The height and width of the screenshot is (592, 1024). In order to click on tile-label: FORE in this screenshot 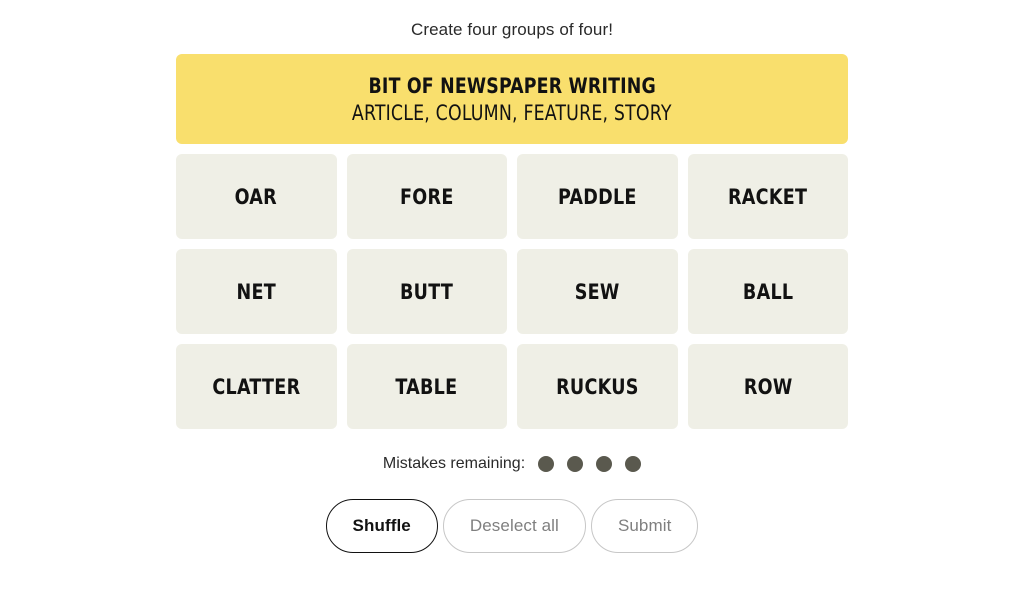, I will do `click(426, 196)`.